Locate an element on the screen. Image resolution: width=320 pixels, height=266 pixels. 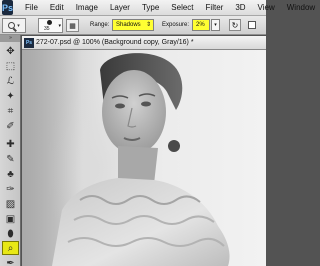
earring-shape is located at coordinates (174, 146).